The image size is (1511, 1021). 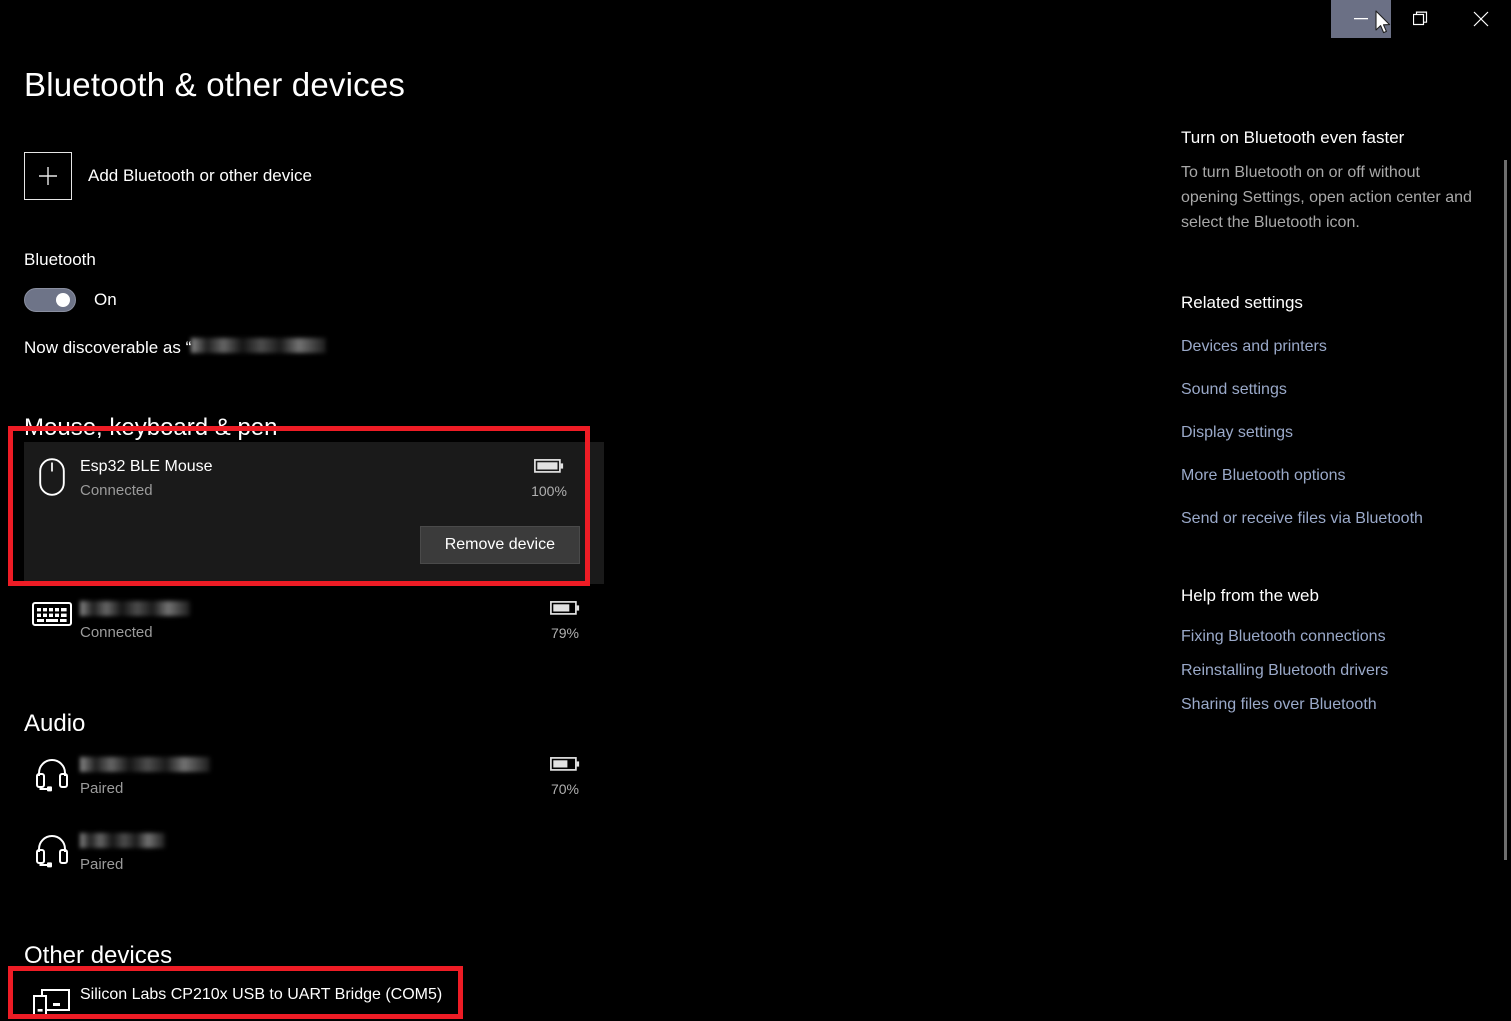 I want to click on discoverable-text: Now discoverable as “, so click(x=592, y=348).